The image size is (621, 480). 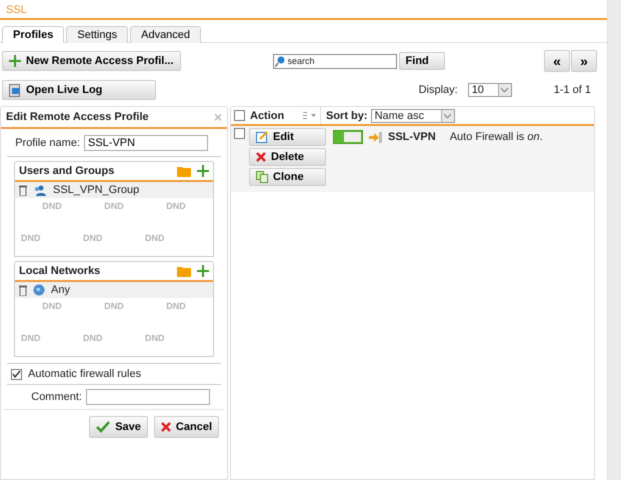 What do you see at coordinates (412, 137) in the screenshot?
I see `profile-name: SSL-VPN` at bounding box center [412, 137].